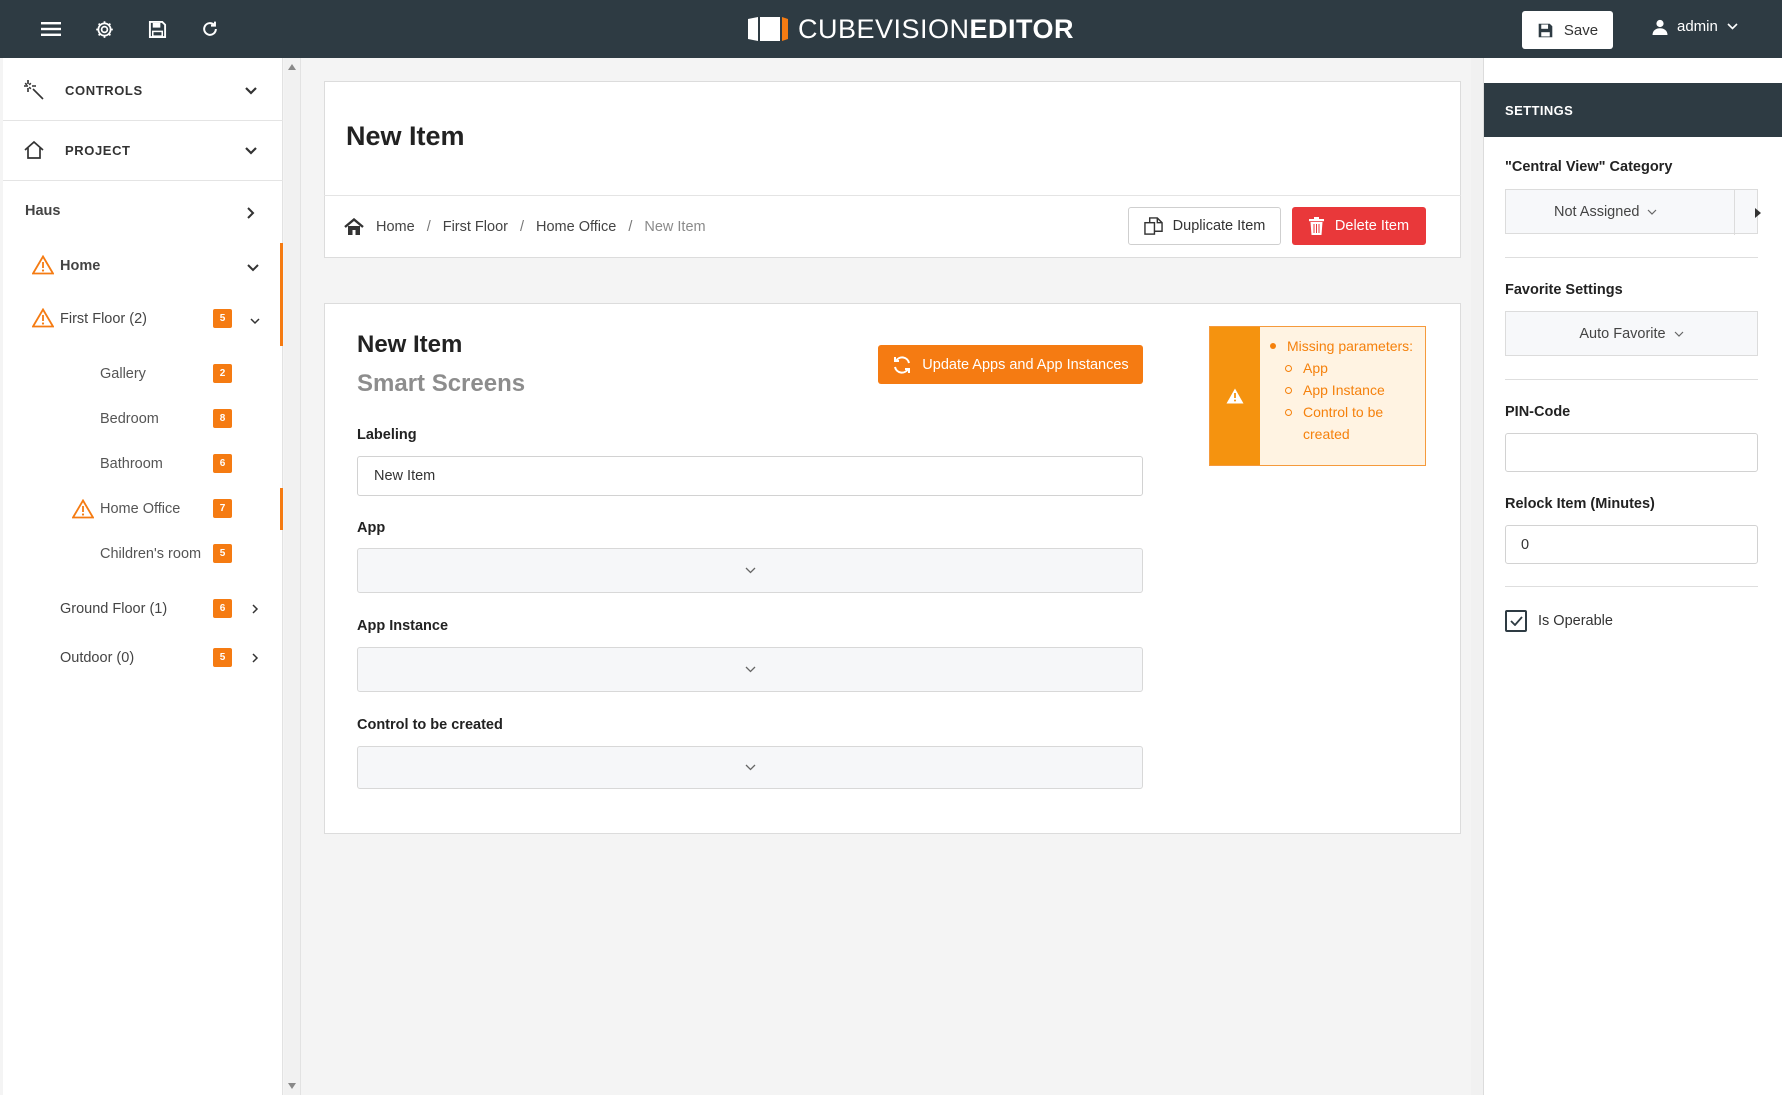  Describe the element at coordinates (1580, 504) in the screenshot. I see `relock-label: Relock Item (Minutes)` at that location.